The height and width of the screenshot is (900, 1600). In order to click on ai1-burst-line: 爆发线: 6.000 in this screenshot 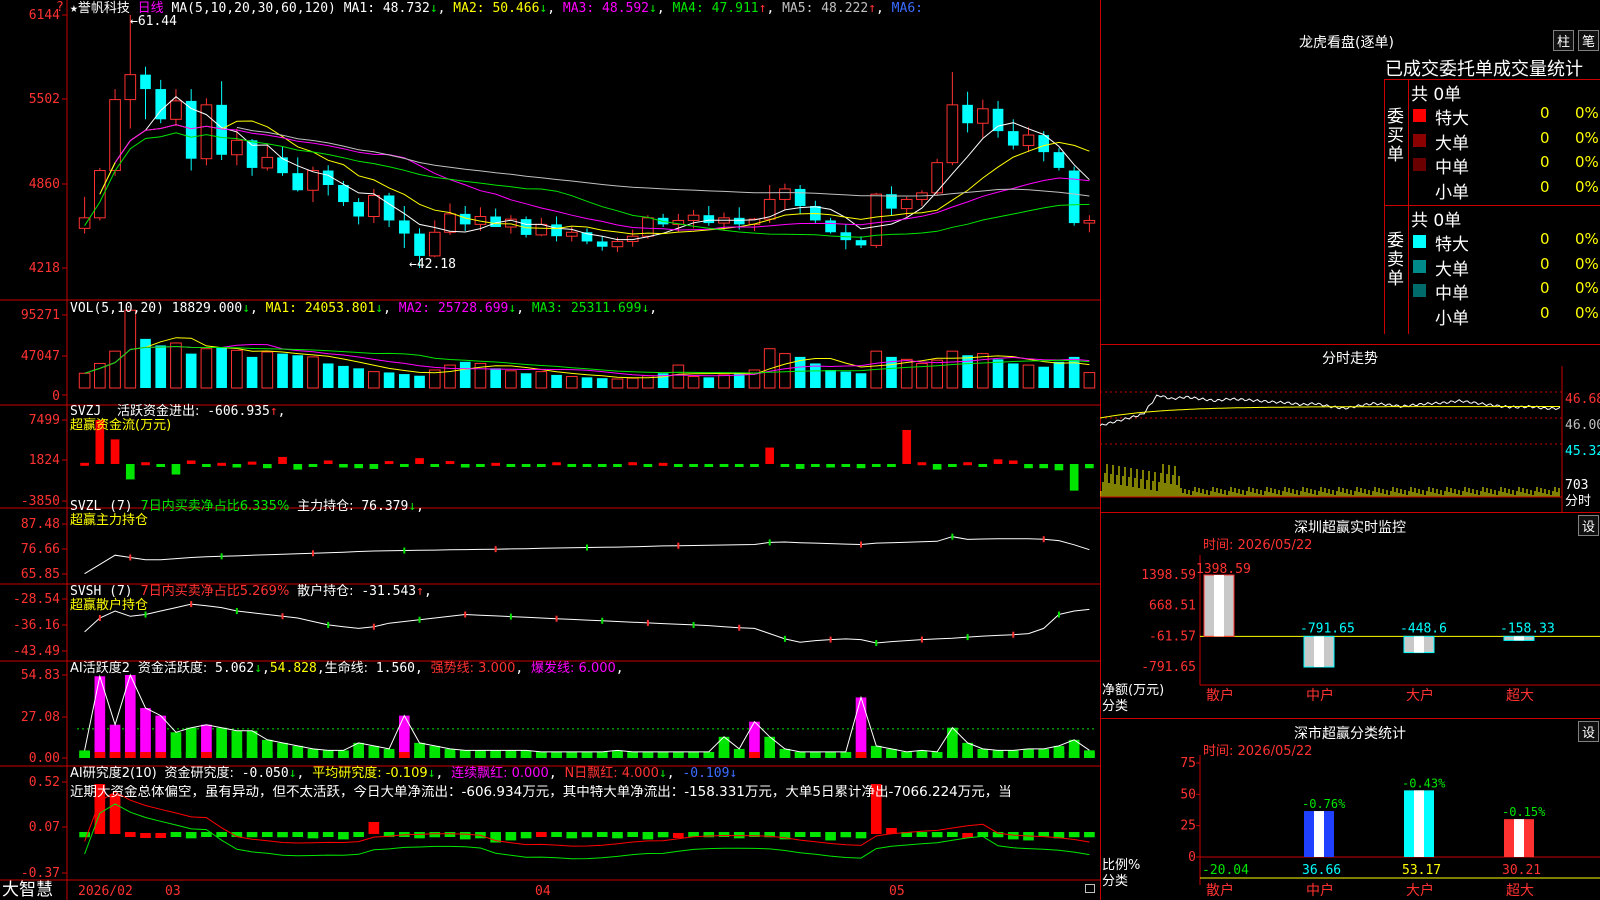, I will do `click(573, 668)`.